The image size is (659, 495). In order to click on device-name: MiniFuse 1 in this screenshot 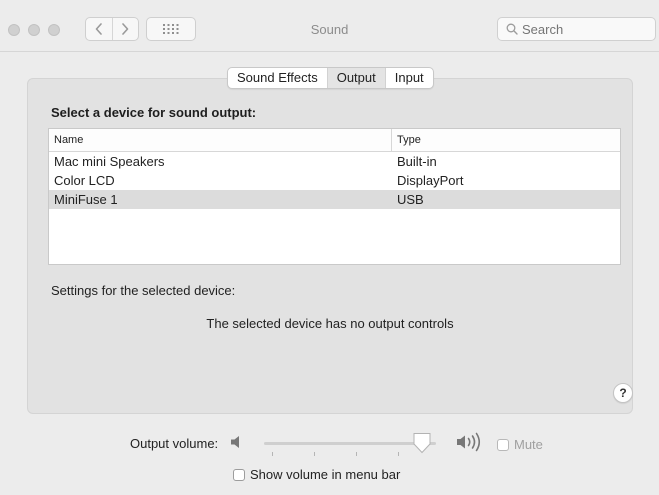, I will do `click(86, 199)`.